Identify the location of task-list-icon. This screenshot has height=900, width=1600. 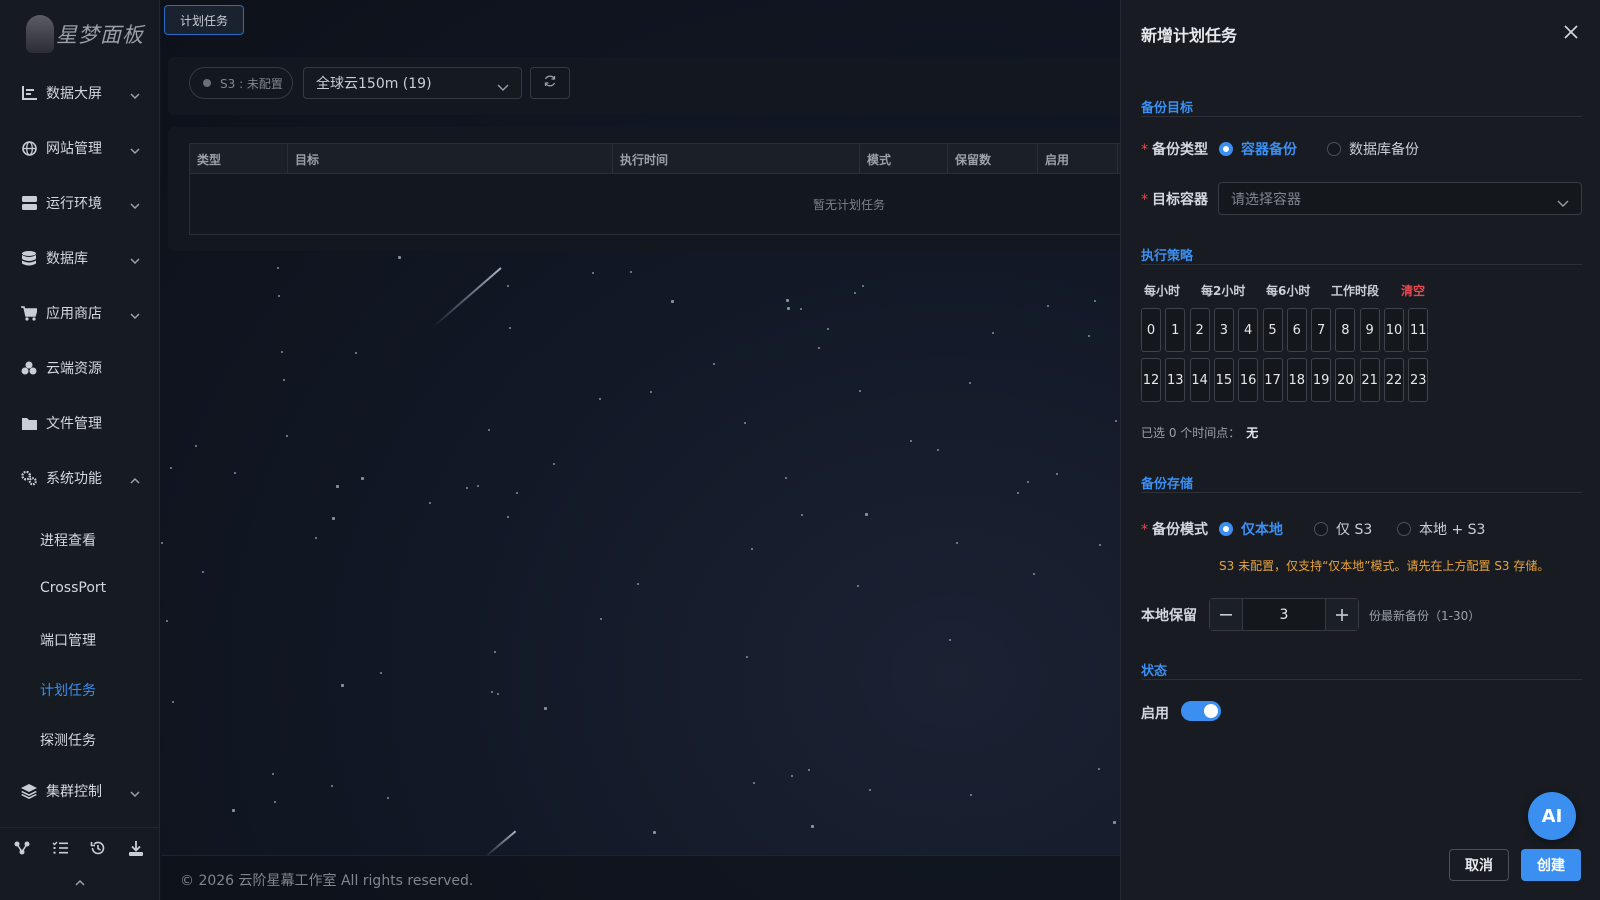
(60, 848).